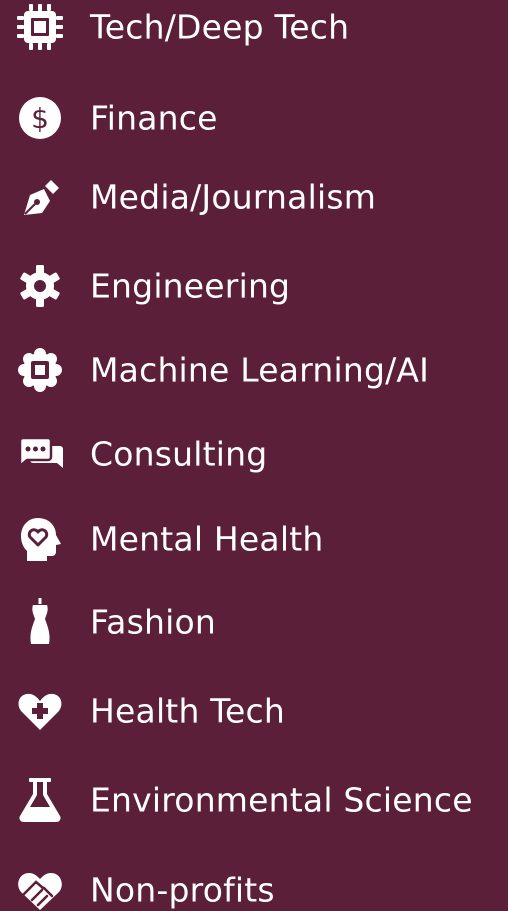 This screenshot has width=508, height=911. I want to click on chat-bubbles-icon, so click(40, 454).